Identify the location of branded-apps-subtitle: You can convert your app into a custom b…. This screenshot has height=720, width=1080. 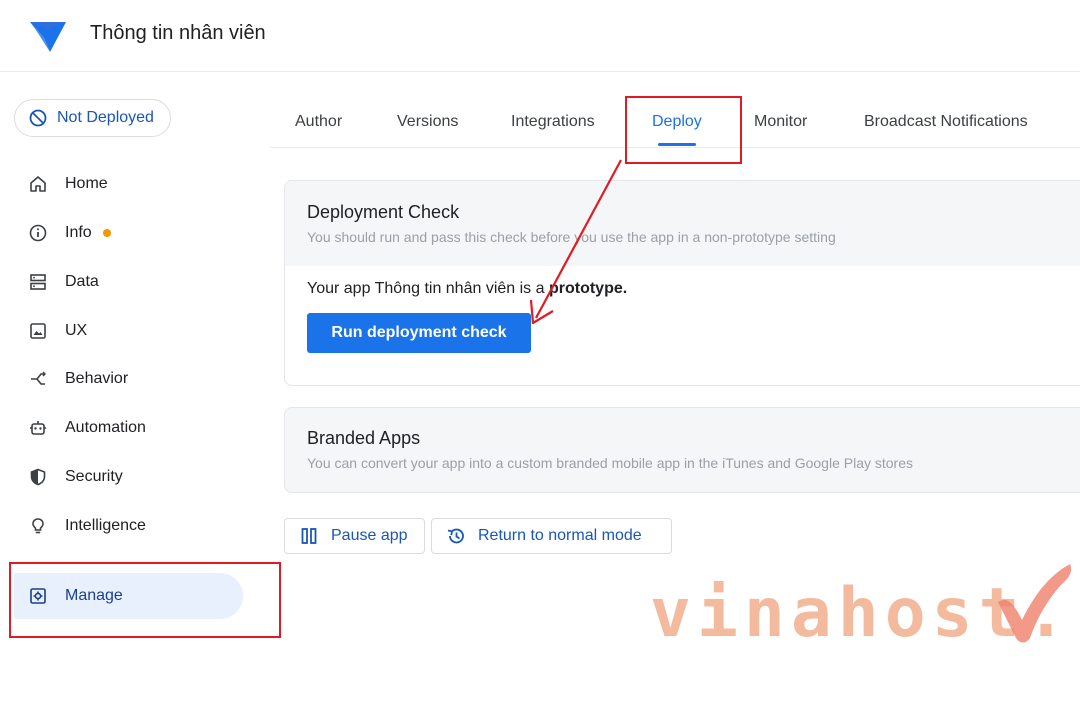
(610, 463).